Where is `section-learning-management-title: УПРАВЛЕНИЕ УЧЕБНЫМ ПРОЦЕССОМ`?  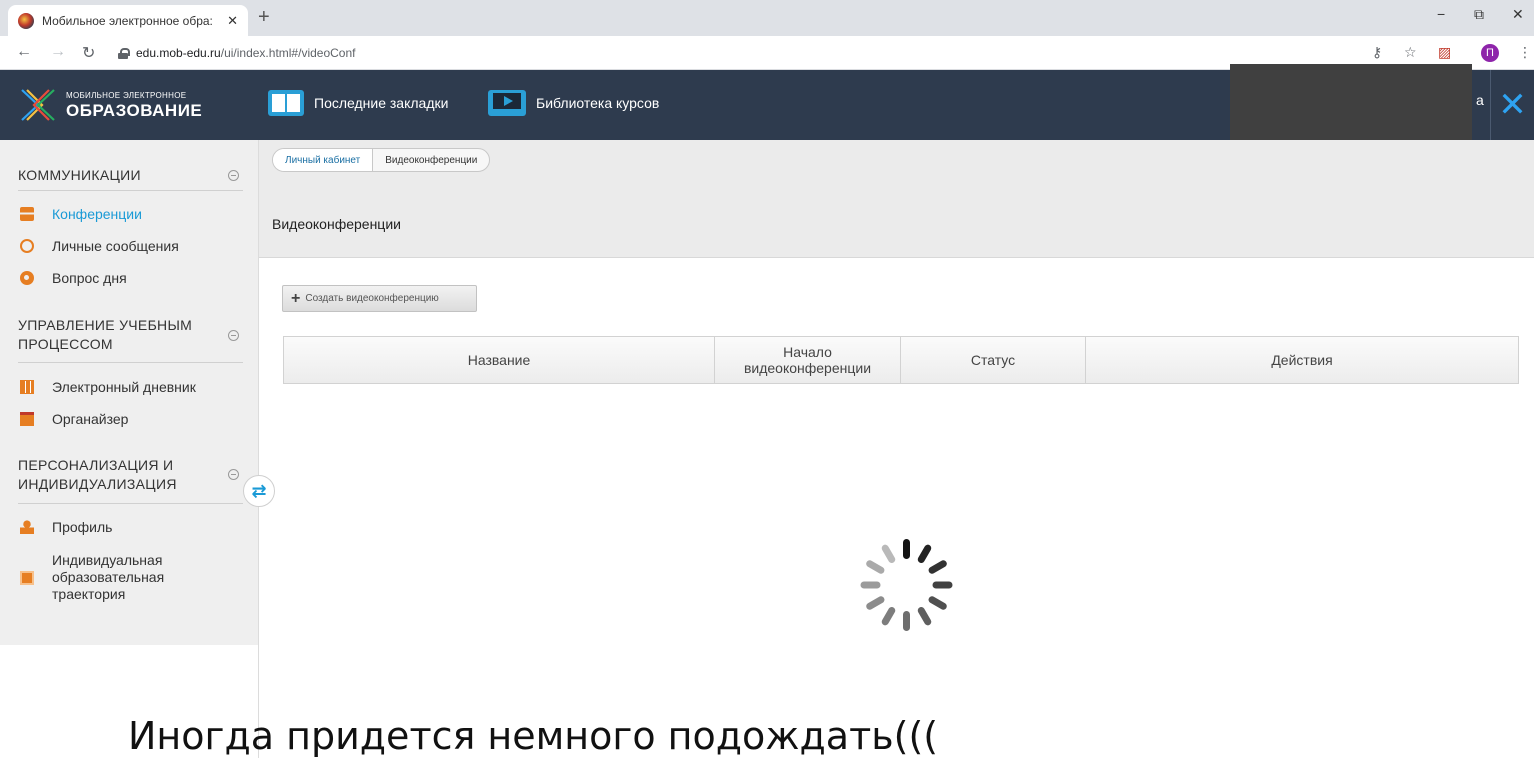
section-learning-management-title: УПРАВЛЕНИЕ УЧЕБНЫМ ПРОЦЕССОМ is located at coordinates (105, 334).